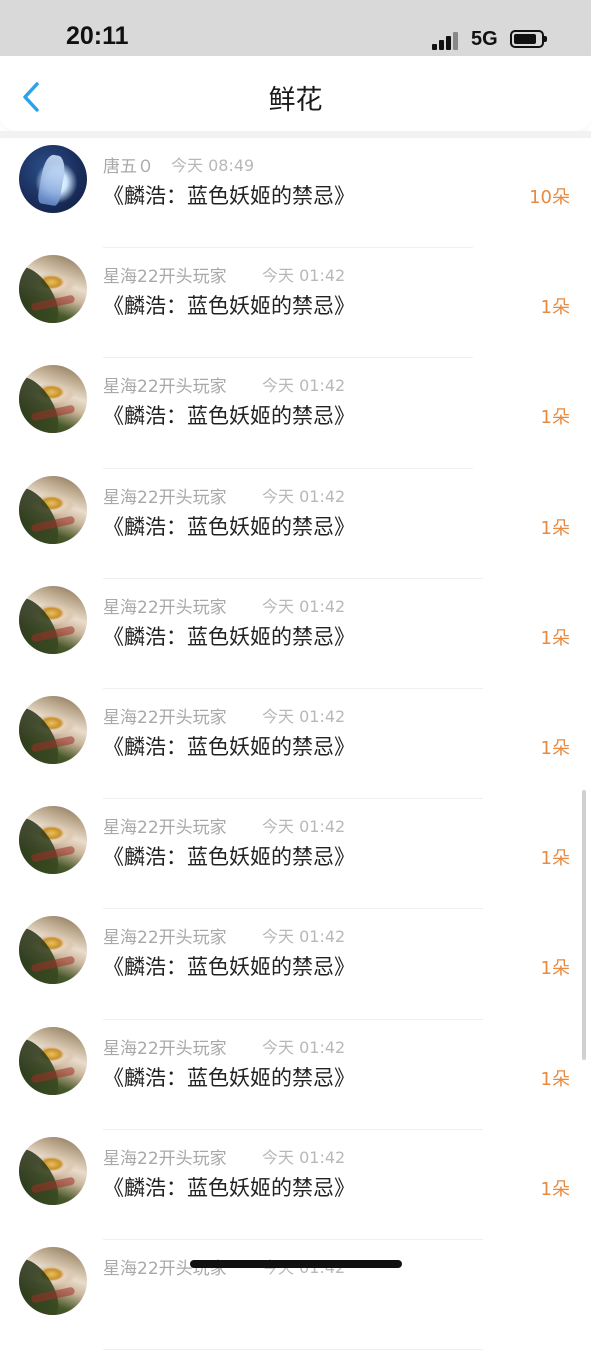  Describe the element at coordinates (213, 165) in the screenshot. I see `timestamp: 今天 08:49` at that location.